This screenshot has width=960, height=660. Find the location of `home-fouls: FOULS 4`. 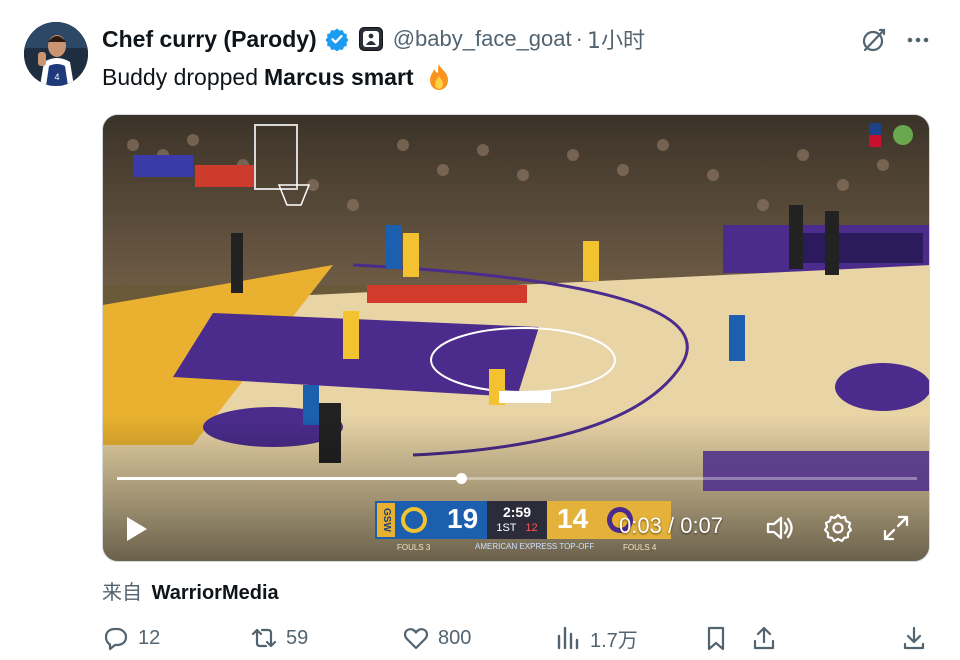

home-fouls: FOULS 4 is located at coordinates (640, 547).